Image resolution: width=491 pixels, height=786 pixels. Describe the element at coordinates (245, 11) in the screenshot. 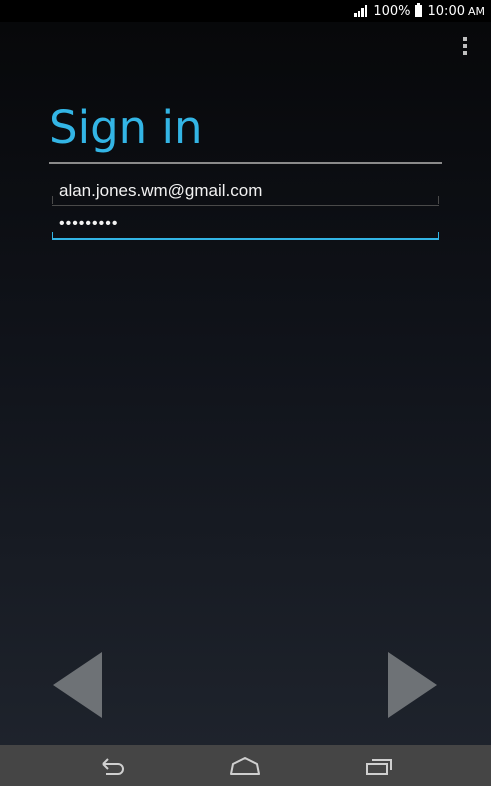

I see `status-bar: 100% 10:00 AM` at that location.